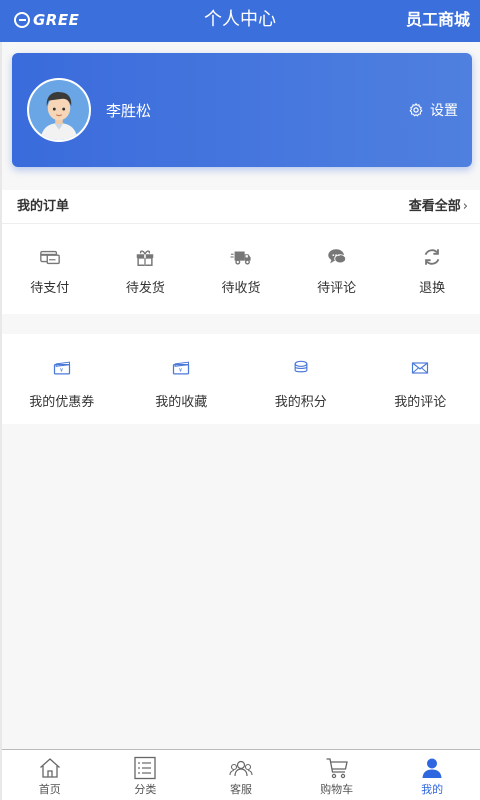 The height and width of the screenshot is (800, 480). Describe the element at coordinates (129, 111) in the screenshot. I see `username: 李胜松` at that location.